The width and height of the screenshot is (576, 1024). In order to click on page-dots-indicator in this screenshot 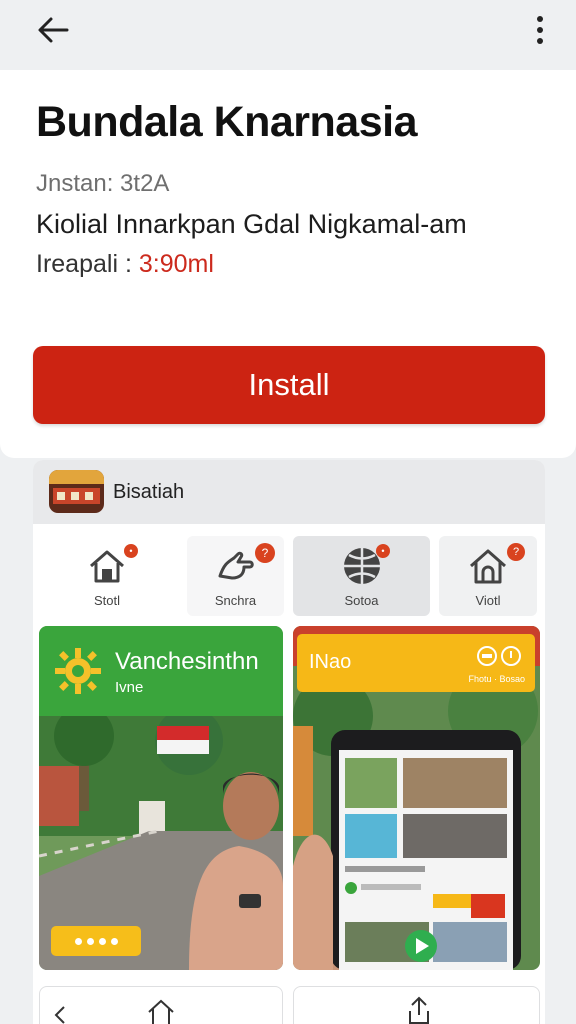, I will do `click(96, 941)`.